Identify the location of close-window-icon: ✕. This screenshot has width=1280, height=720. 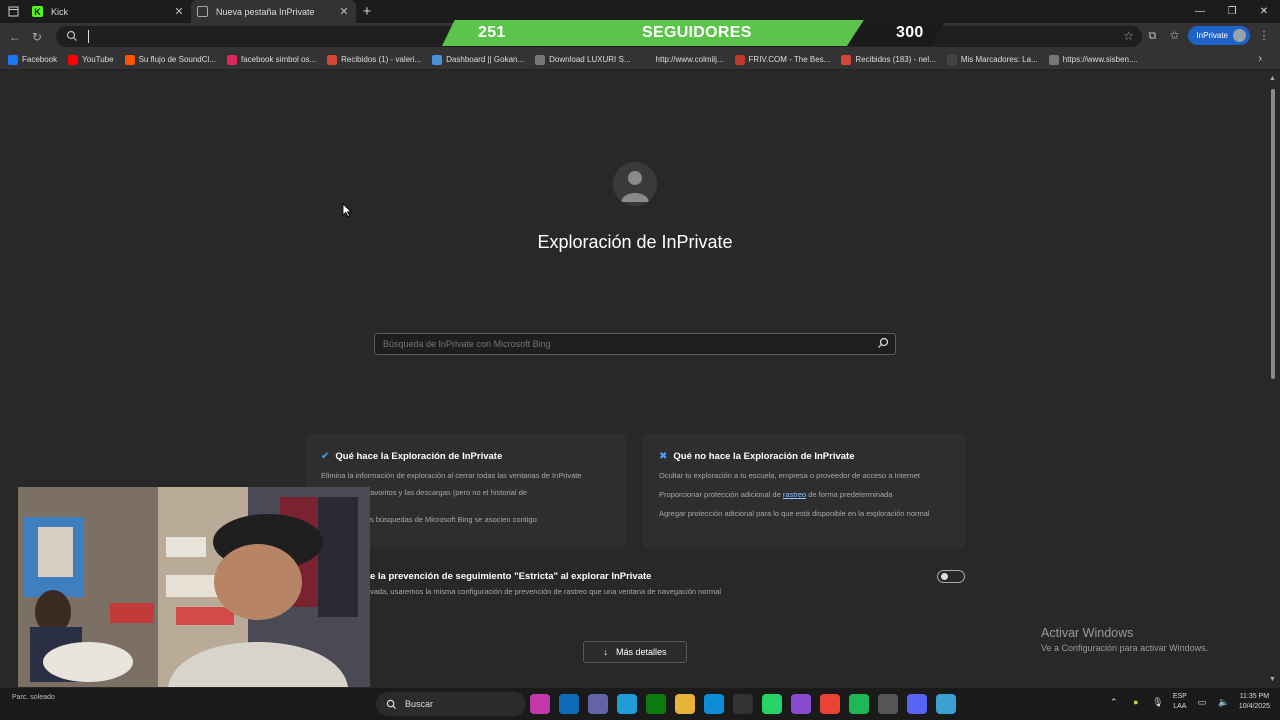
(1264, 11).